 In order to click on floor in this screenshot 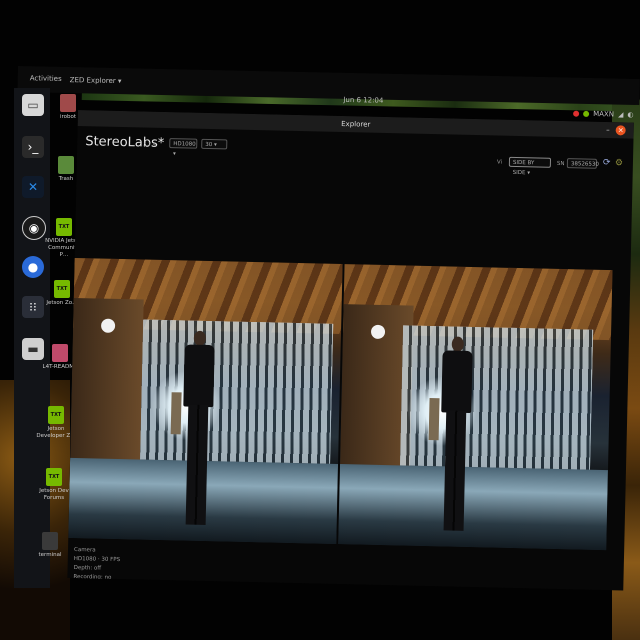, I will do `click(473, 507)`.